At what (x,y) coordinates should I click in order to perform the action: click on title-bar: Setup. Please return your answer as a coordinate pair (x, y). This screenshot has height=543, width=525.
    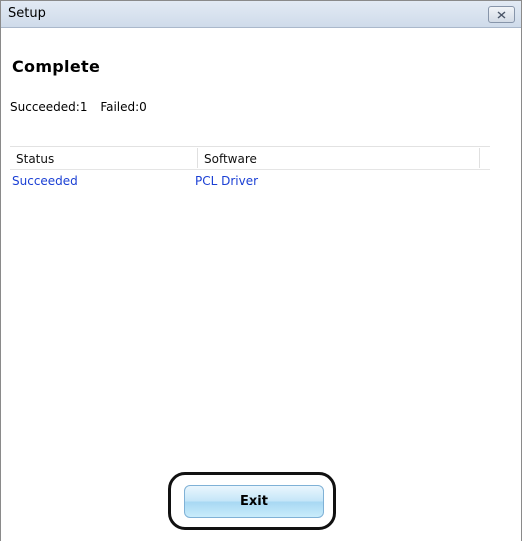
    Looking at the image, I should click on (261, 14).